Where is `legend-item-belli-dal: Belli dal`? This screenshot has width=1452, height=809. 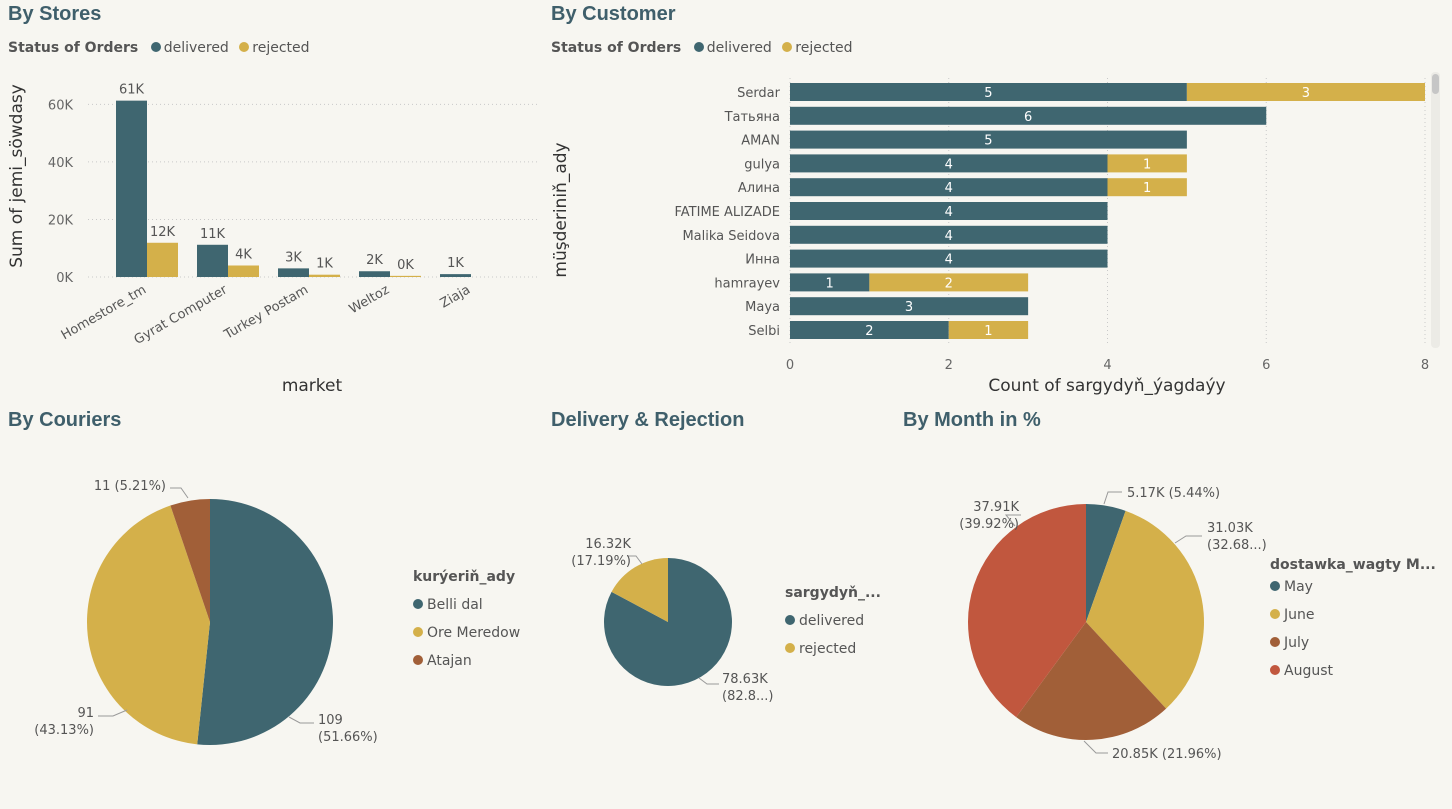
legend-item-belli-dal: Belli dal is located at coordinates (466, 609).